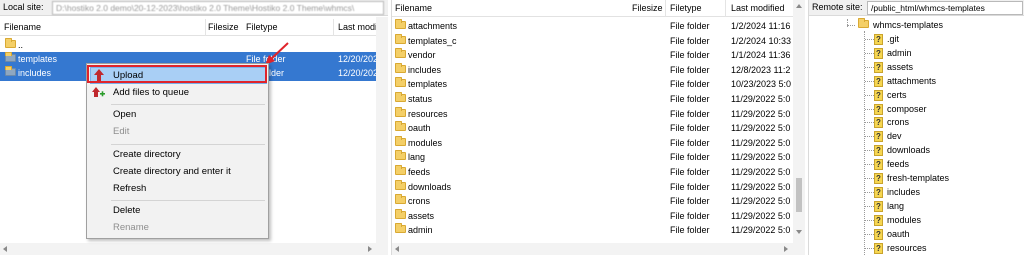  I want to click on tree-item-label: resources, so click(907, 247).